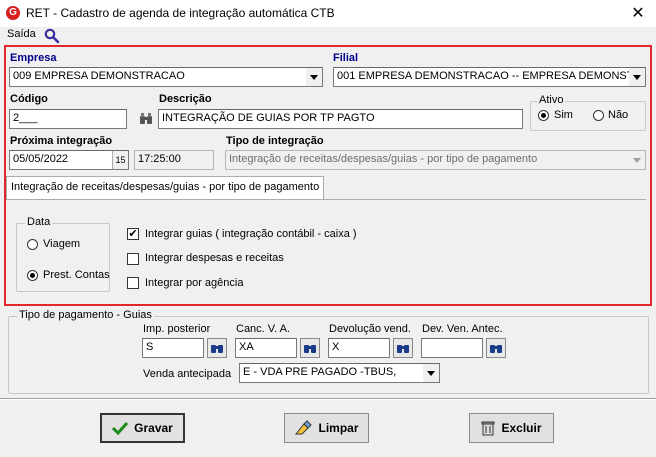  I want to click on descricao-label: Descrição, so click(185, 99).